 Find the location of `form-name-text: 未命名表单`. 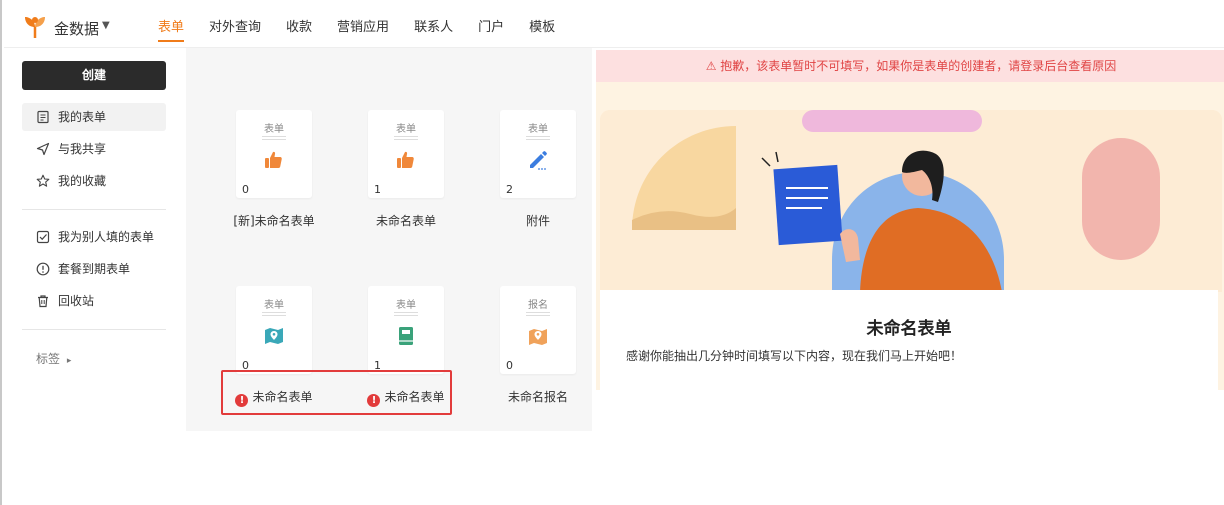

form-name-text: 未命名表单 is located at coordinates (405, 221).